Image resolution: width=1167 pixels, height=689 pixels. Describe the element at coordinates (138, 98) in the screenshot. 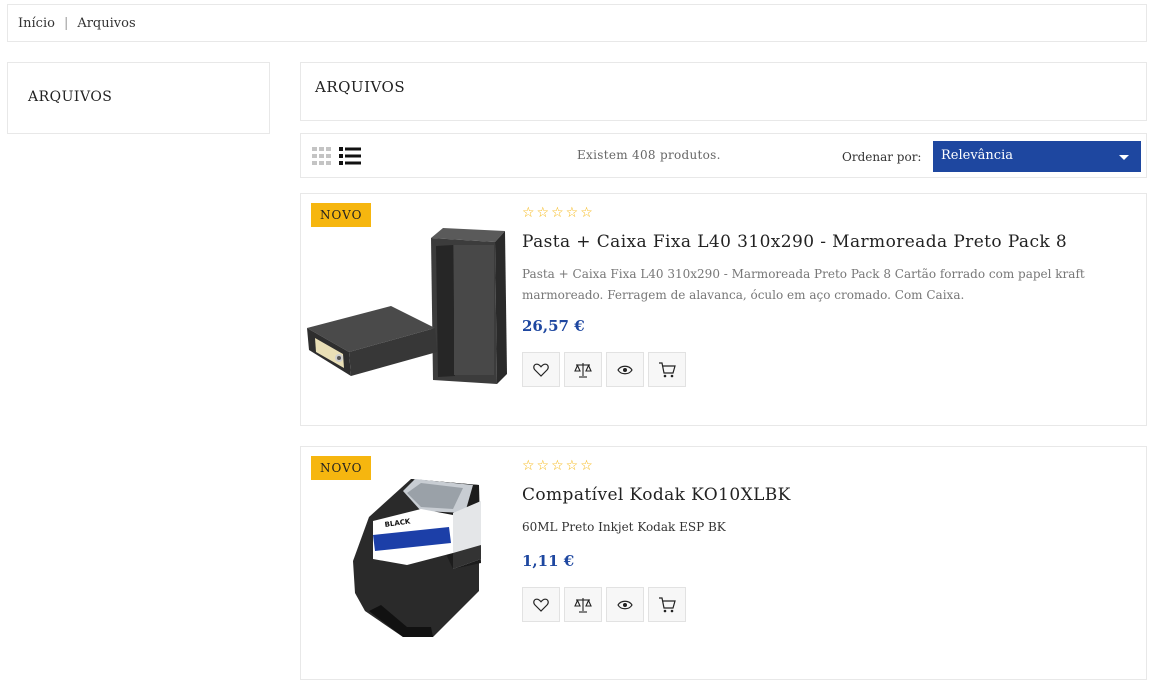

I see `sidebar-category-block: ARQUIVOS` at that location.